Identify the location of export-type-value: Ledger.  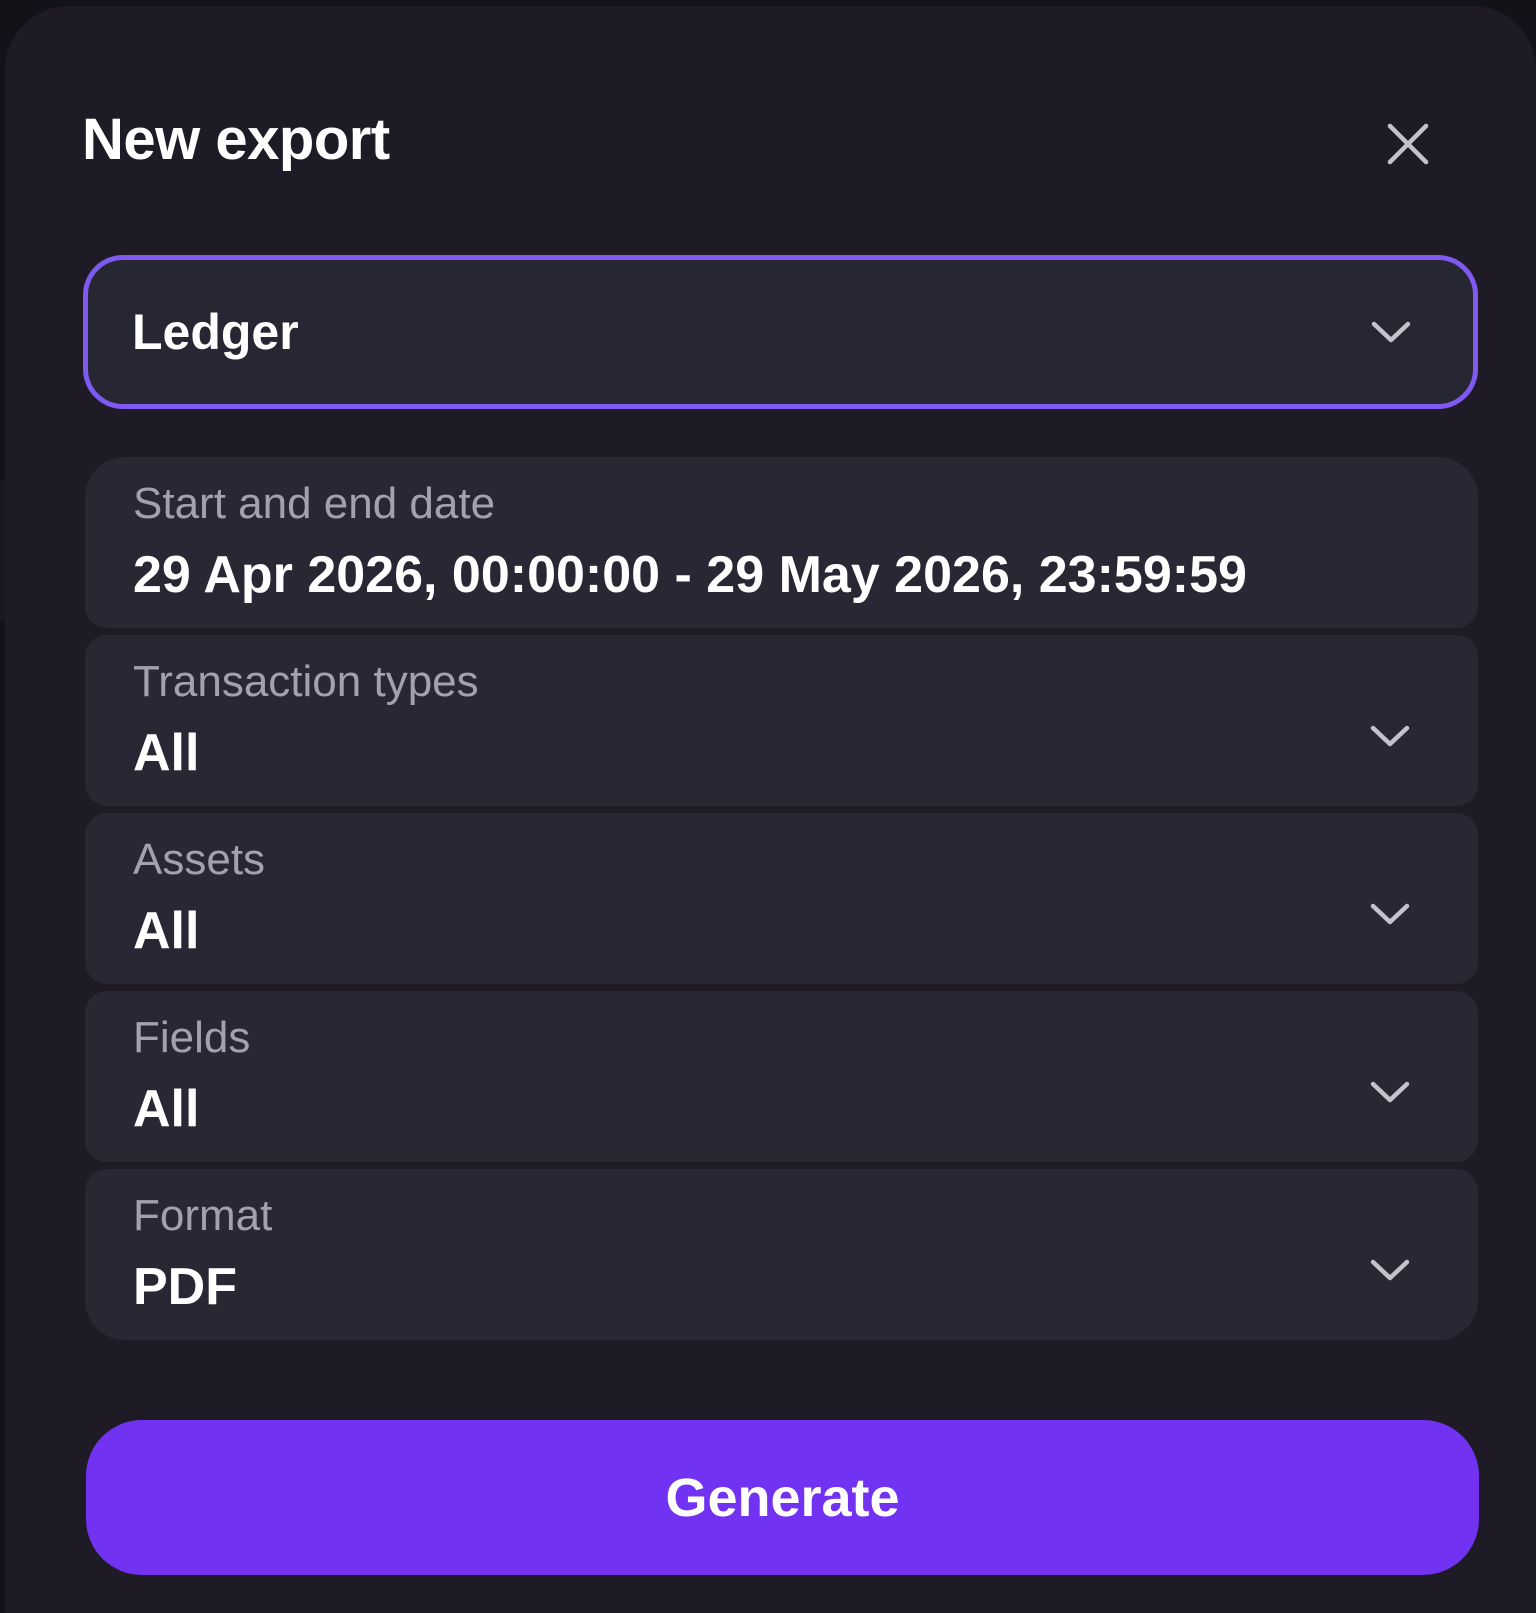
(215, 332).